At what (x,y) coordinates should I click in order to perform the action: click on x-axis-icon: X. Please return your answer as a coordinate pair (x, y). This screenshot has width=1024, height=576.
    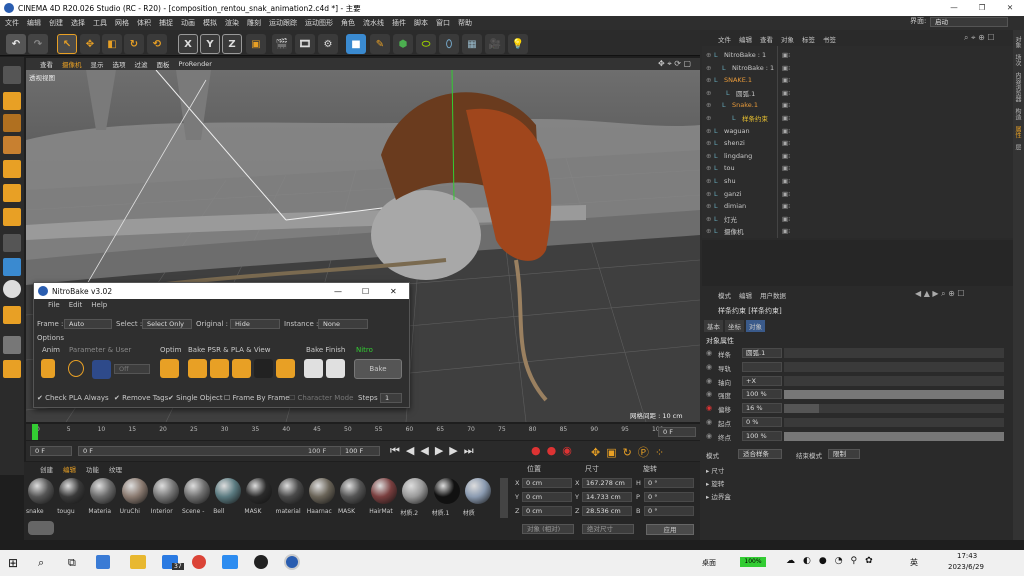
    Looking at the image, I should click on (188, 44).